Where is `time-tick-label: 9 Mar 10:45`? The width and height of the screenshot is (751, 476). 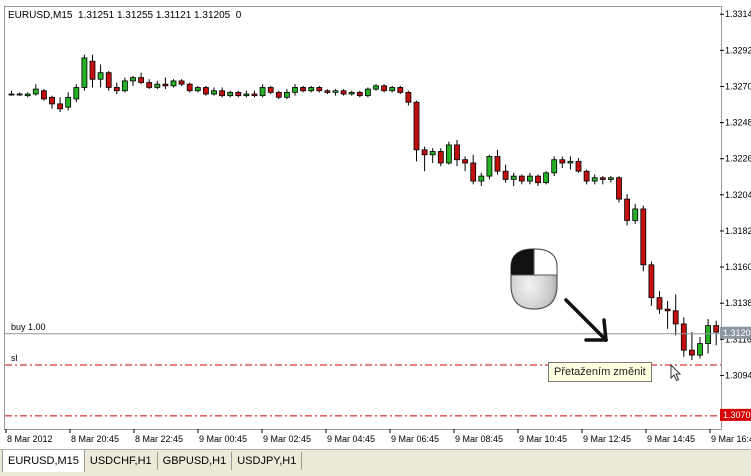 time-tick-label: 9 Mar 10:45 is located at coordinates (543, 439).